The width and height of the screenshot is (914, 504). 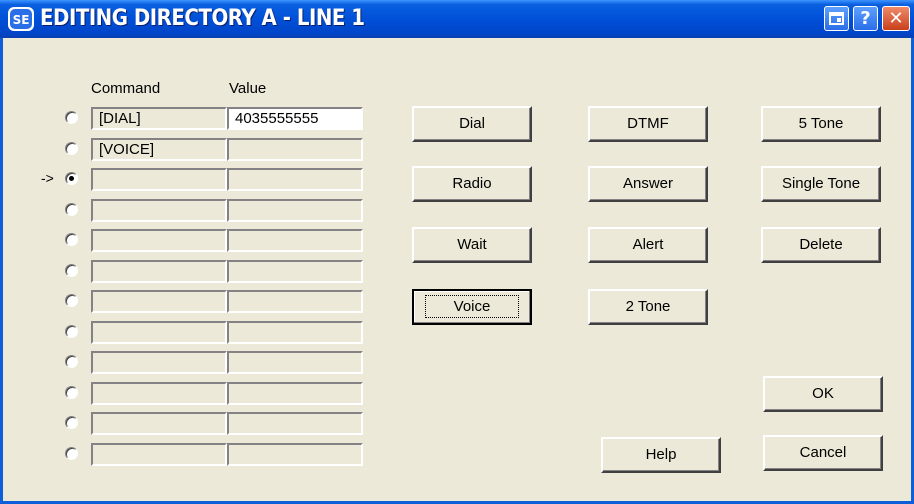 What do you see at coordinates (472, 124) in the screenshot?
I see `dial-button: Dial` at bounding box center [472, 124].